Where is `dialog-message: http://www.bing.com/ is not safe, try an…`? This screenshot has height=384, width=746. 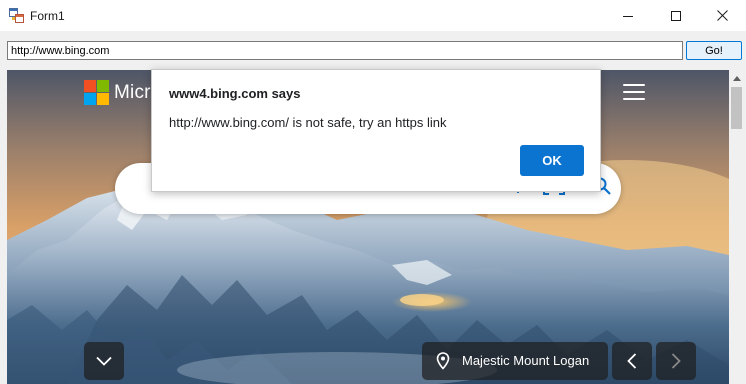 dialog-message: http://www.bing.com/ is not safe, try an… is located at coordinates (308, 122).